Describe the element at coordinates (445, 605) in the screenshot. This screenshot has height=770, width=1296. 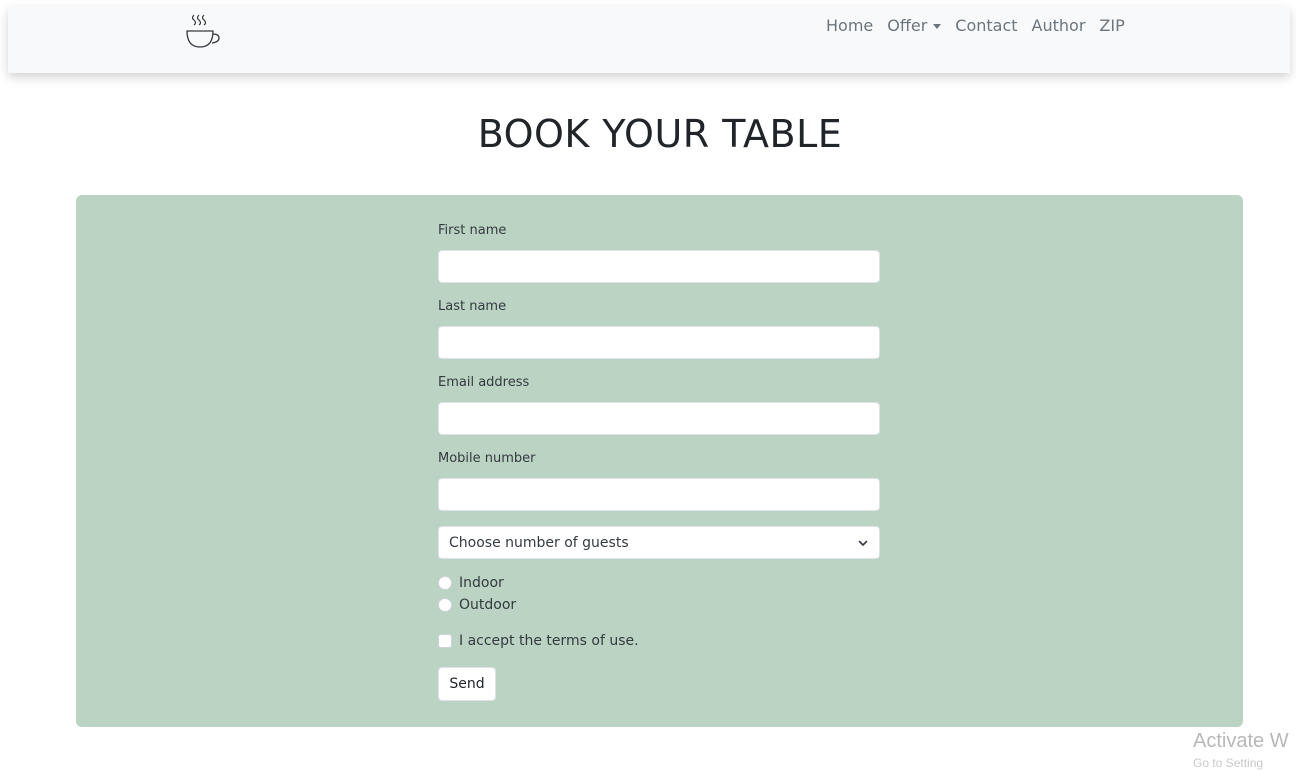
I see `outdoor-radio` at that location.